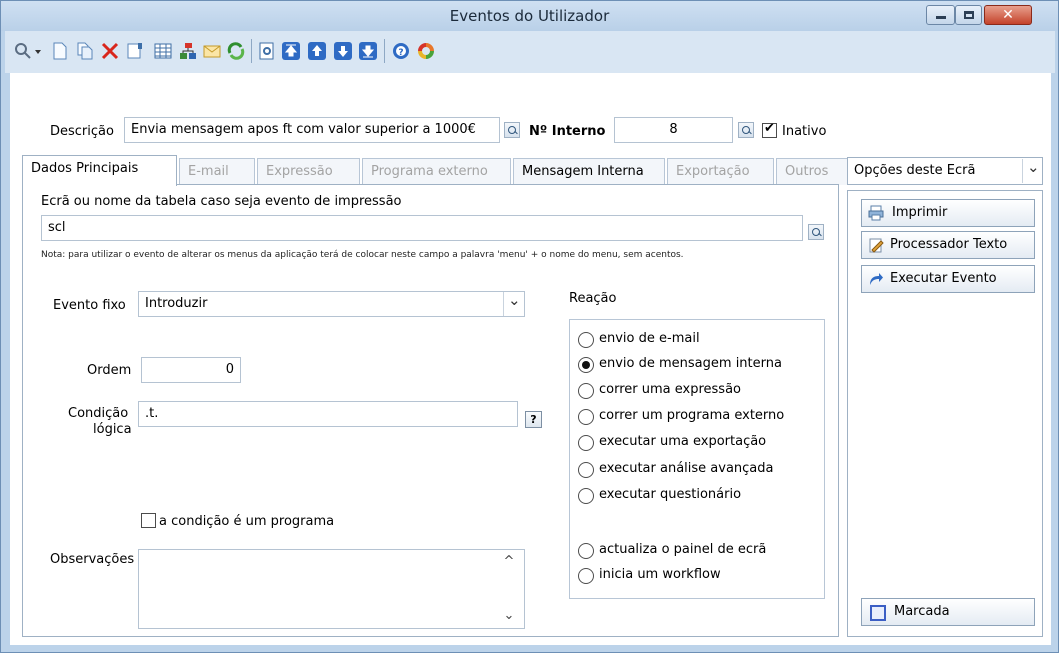 The height and width of the screenshot is (653, 1059). I want to click on title-bar: Eventos do Utilizador ✕, so click(529, 16).